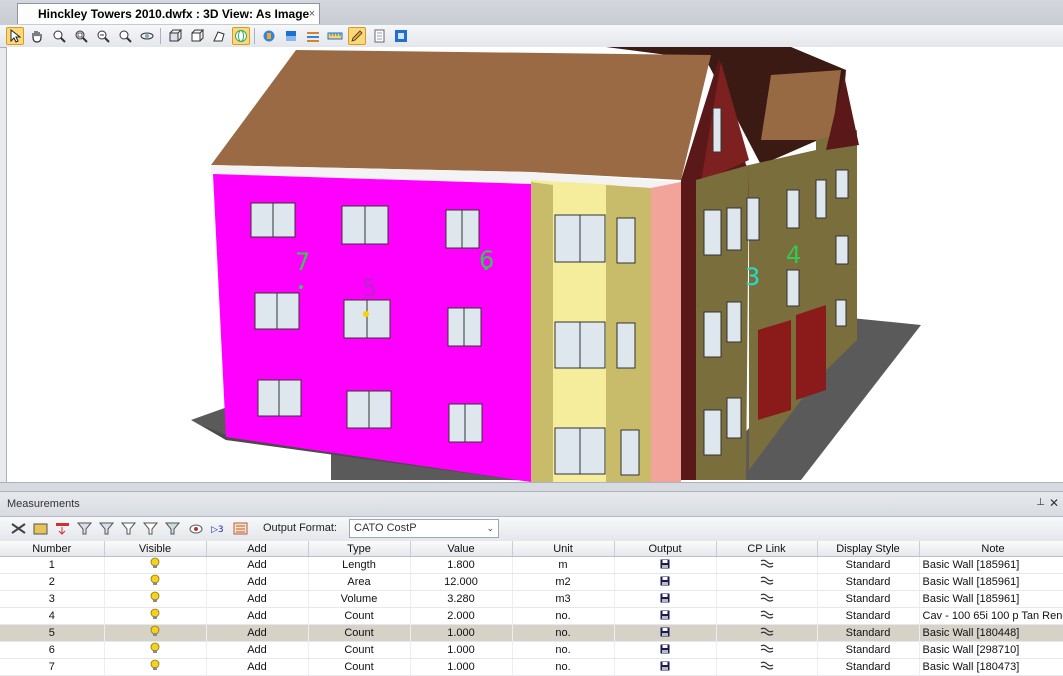 Image resolution: width=1063 pixels, height=676 pixels. I want to click on zoom-window-icon, so click(81, 36).